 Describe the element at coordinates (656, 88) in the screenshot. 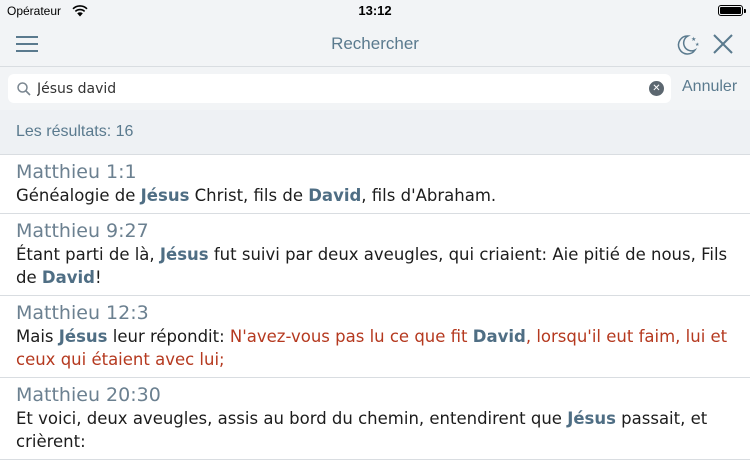

I see `clear-search-icon: ✕` at that location.